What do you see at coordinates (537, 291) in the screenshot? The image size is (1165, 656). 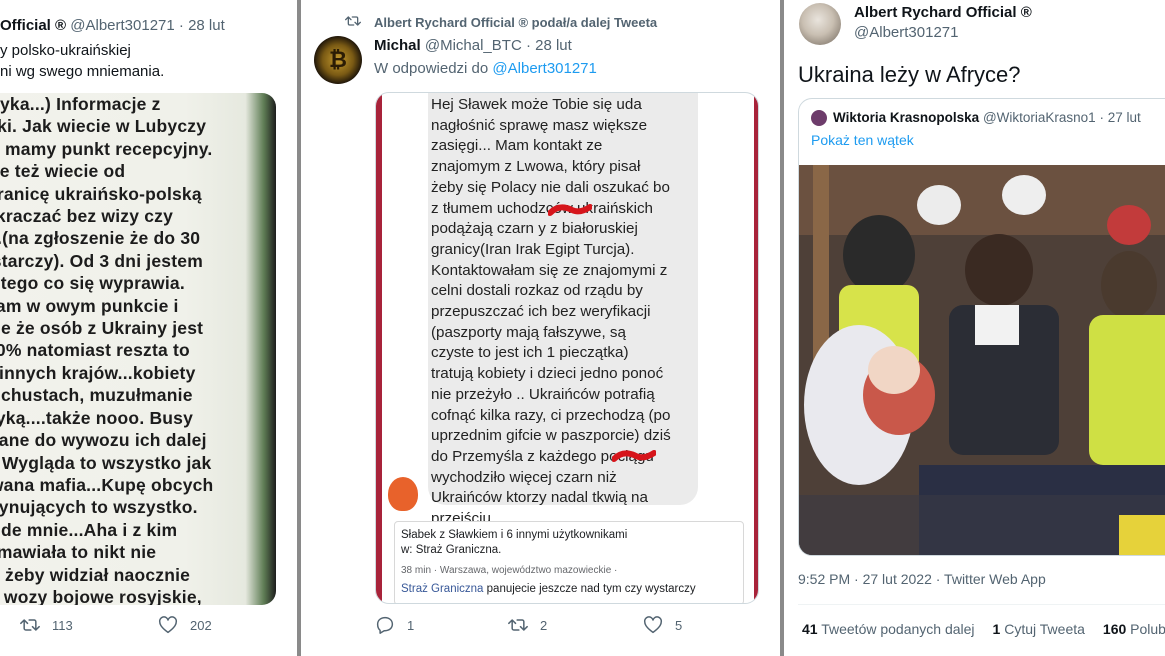 I see `message-text-line: celni dostali rozkaz od rządu by` at bounding box center [537, 291].